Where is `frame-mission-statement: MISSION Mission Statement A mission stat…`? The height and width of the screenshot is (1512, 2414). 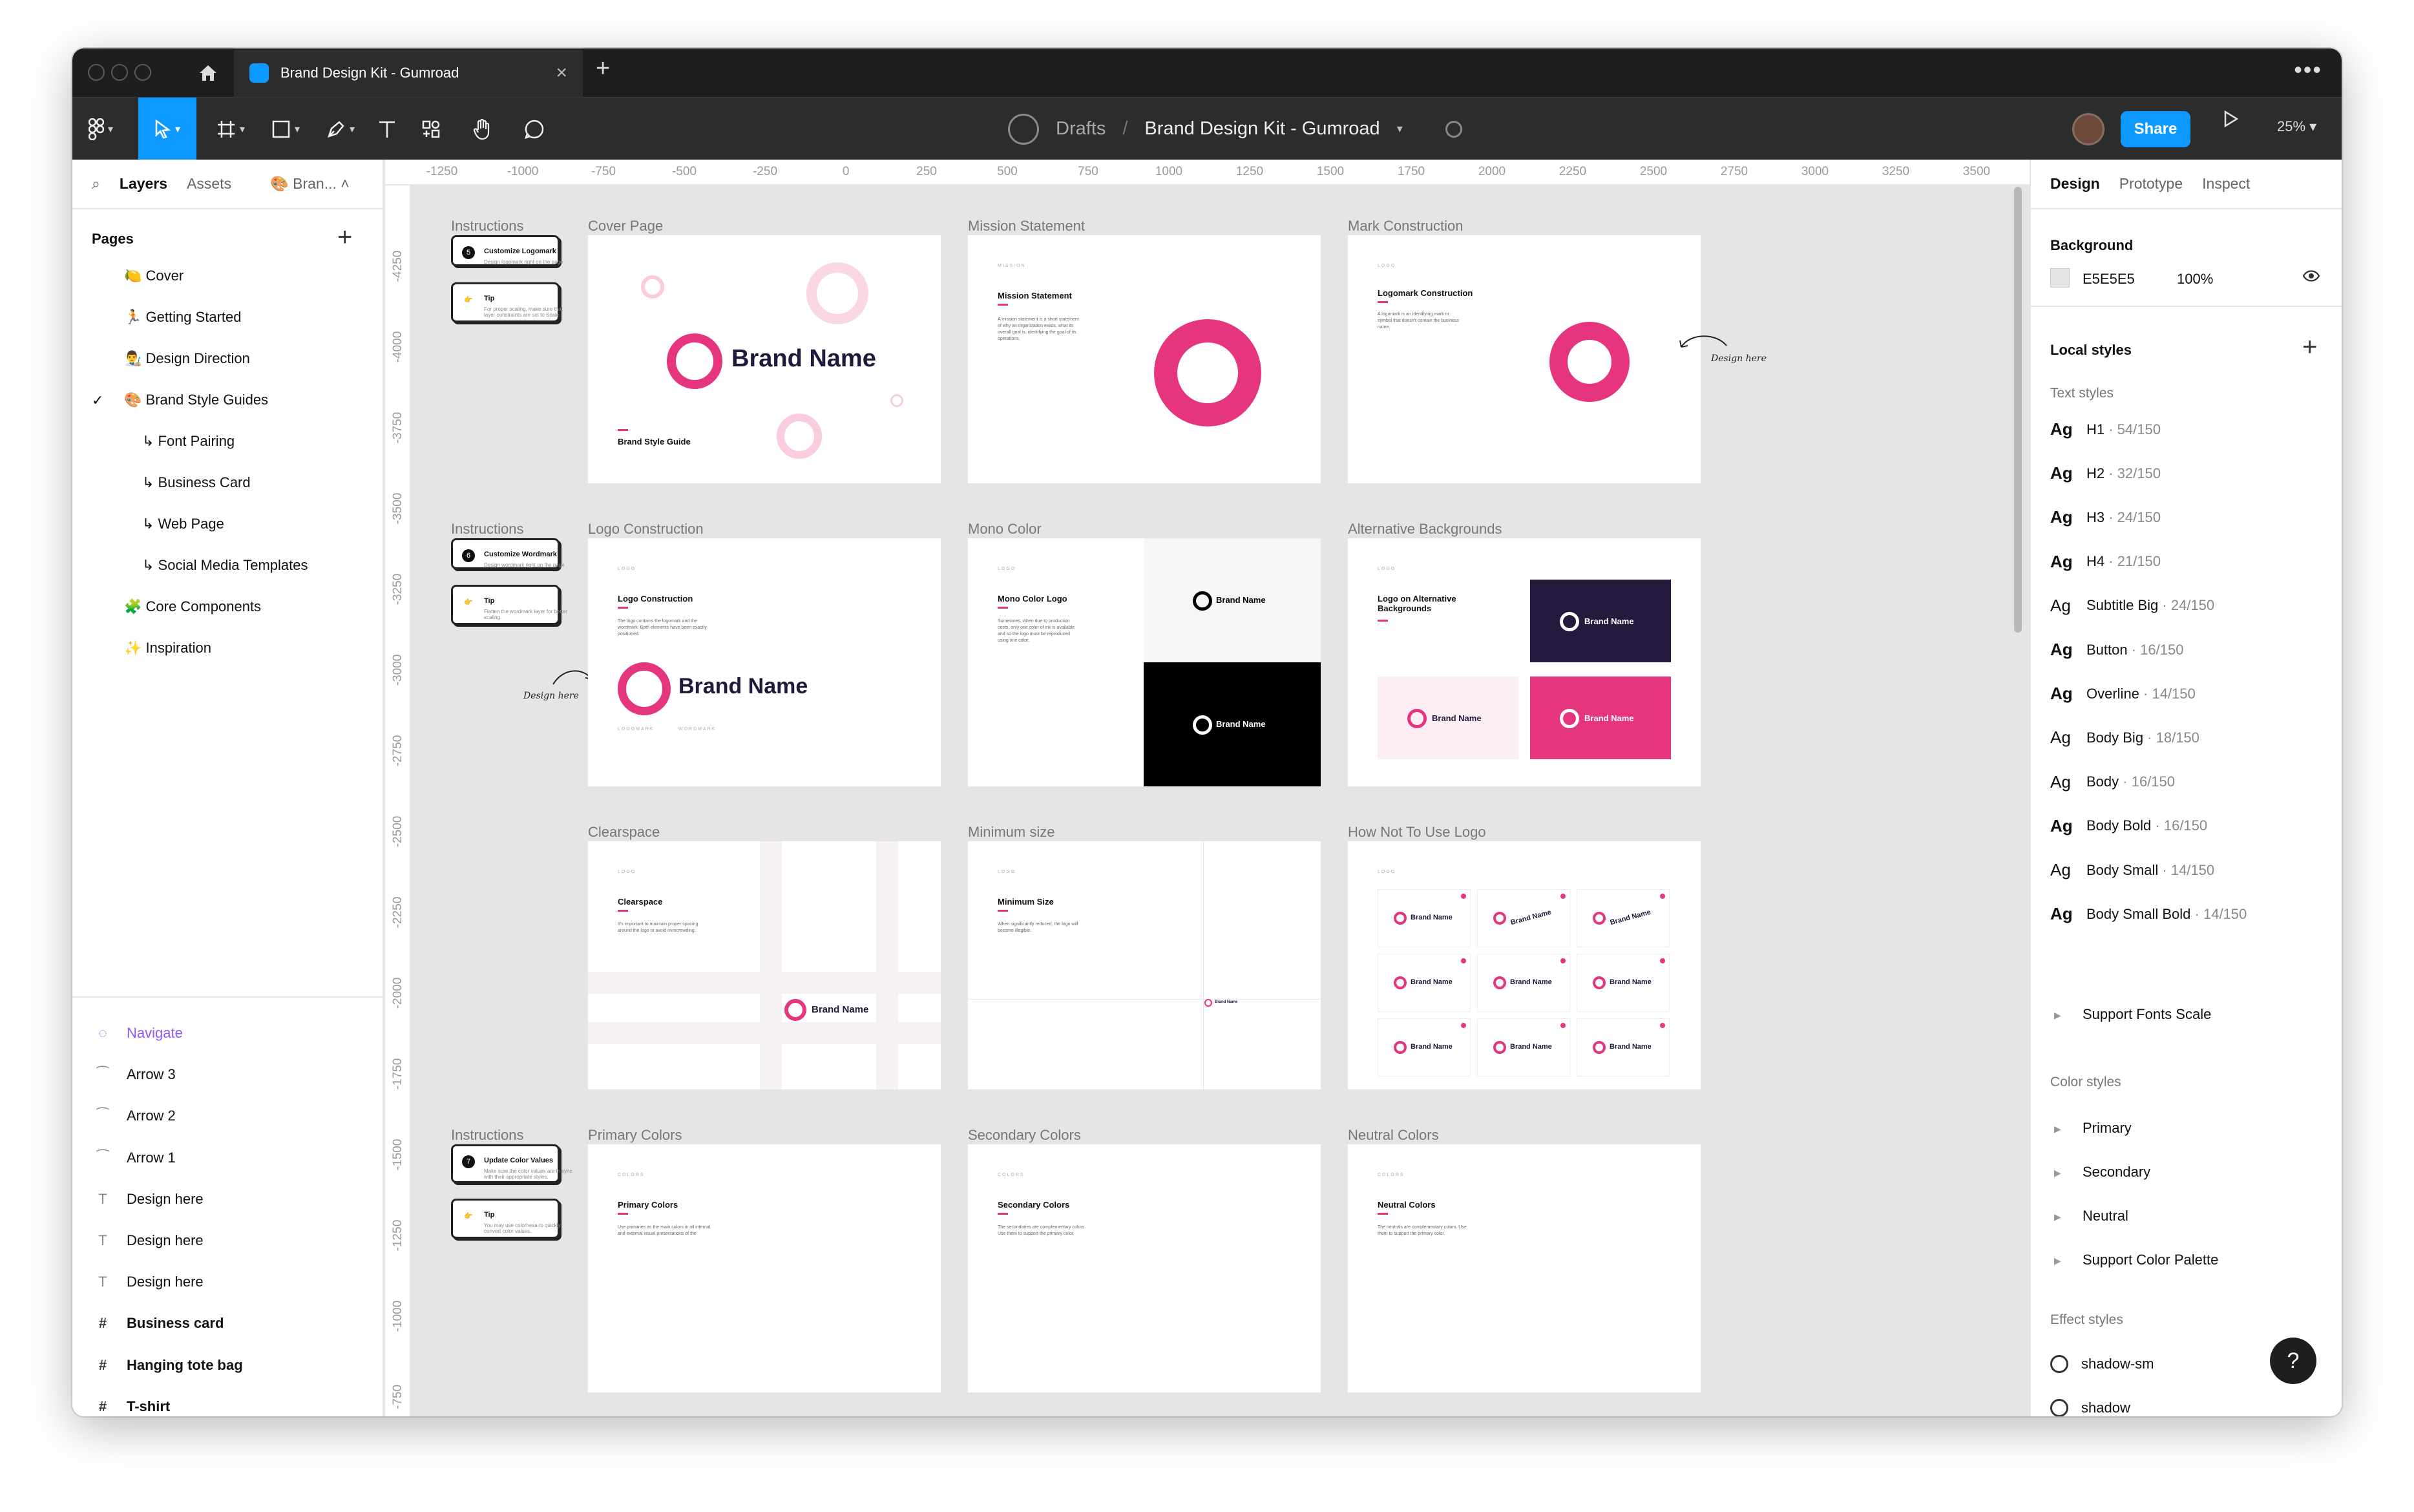
frame-mission-statement: MISSION Mission Statement A mission stat… is located at coordinates (1144, 359).